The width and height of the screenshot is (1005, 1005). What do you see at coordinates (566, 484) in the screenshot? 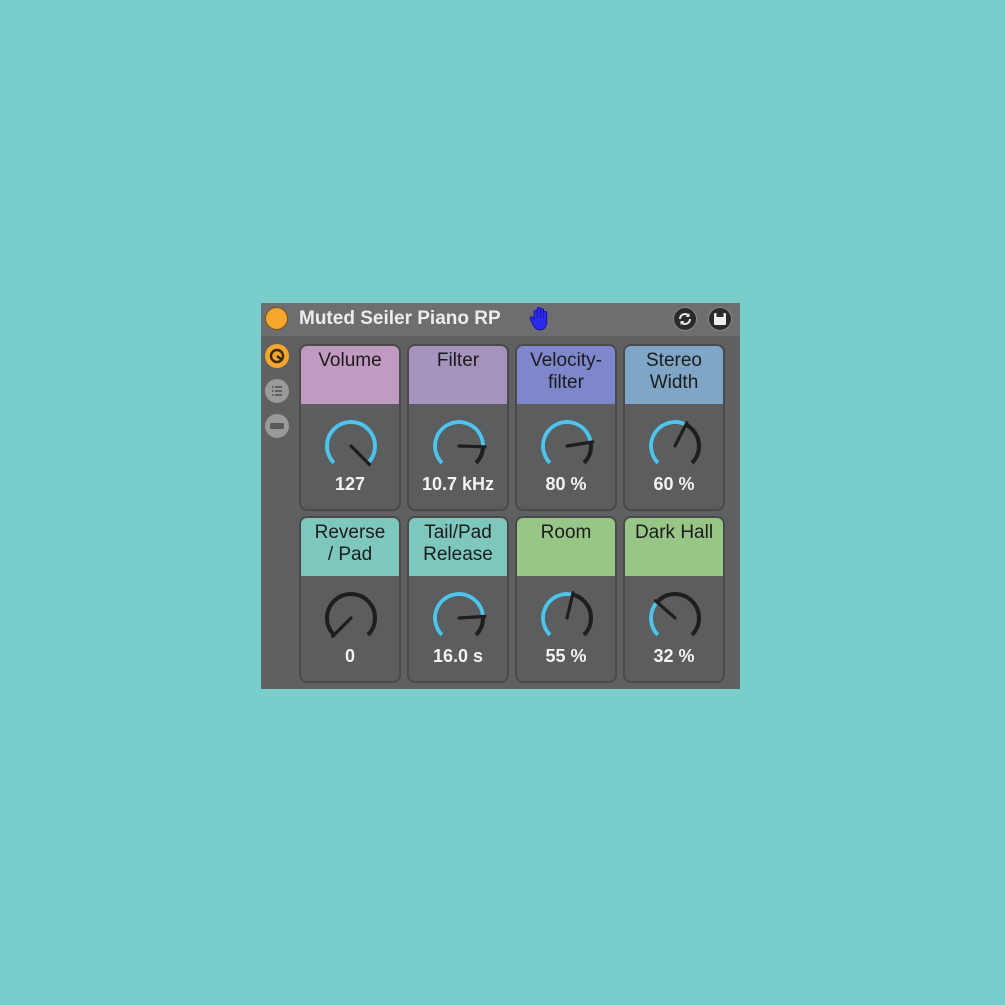
I see `macro-value: 80 %` at bounding box center [566, 484].